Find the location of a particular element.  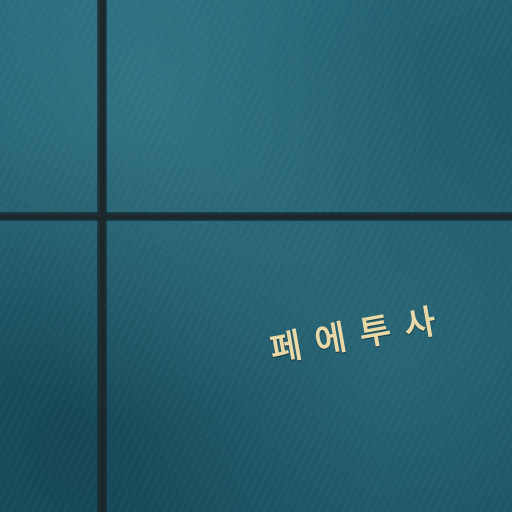

vertical-seam is located at coordinates (102, 256).